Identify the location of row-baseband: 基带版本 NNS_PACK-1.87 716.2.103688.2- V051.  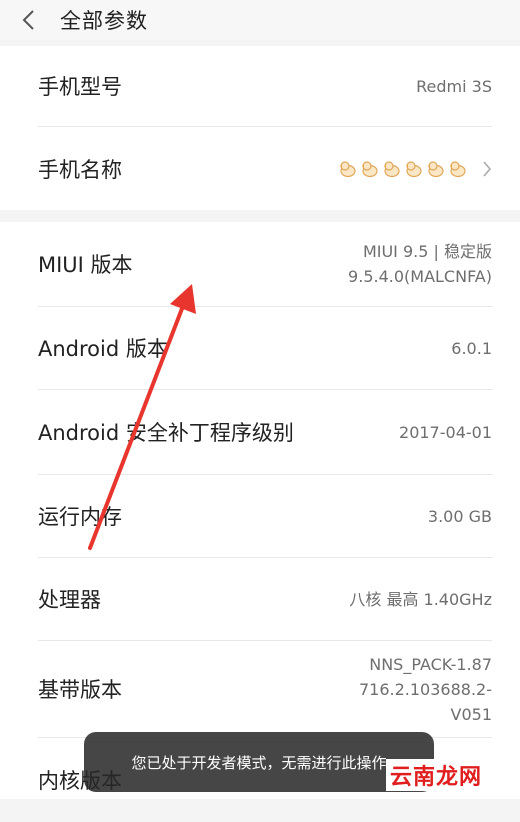
(260, 689).